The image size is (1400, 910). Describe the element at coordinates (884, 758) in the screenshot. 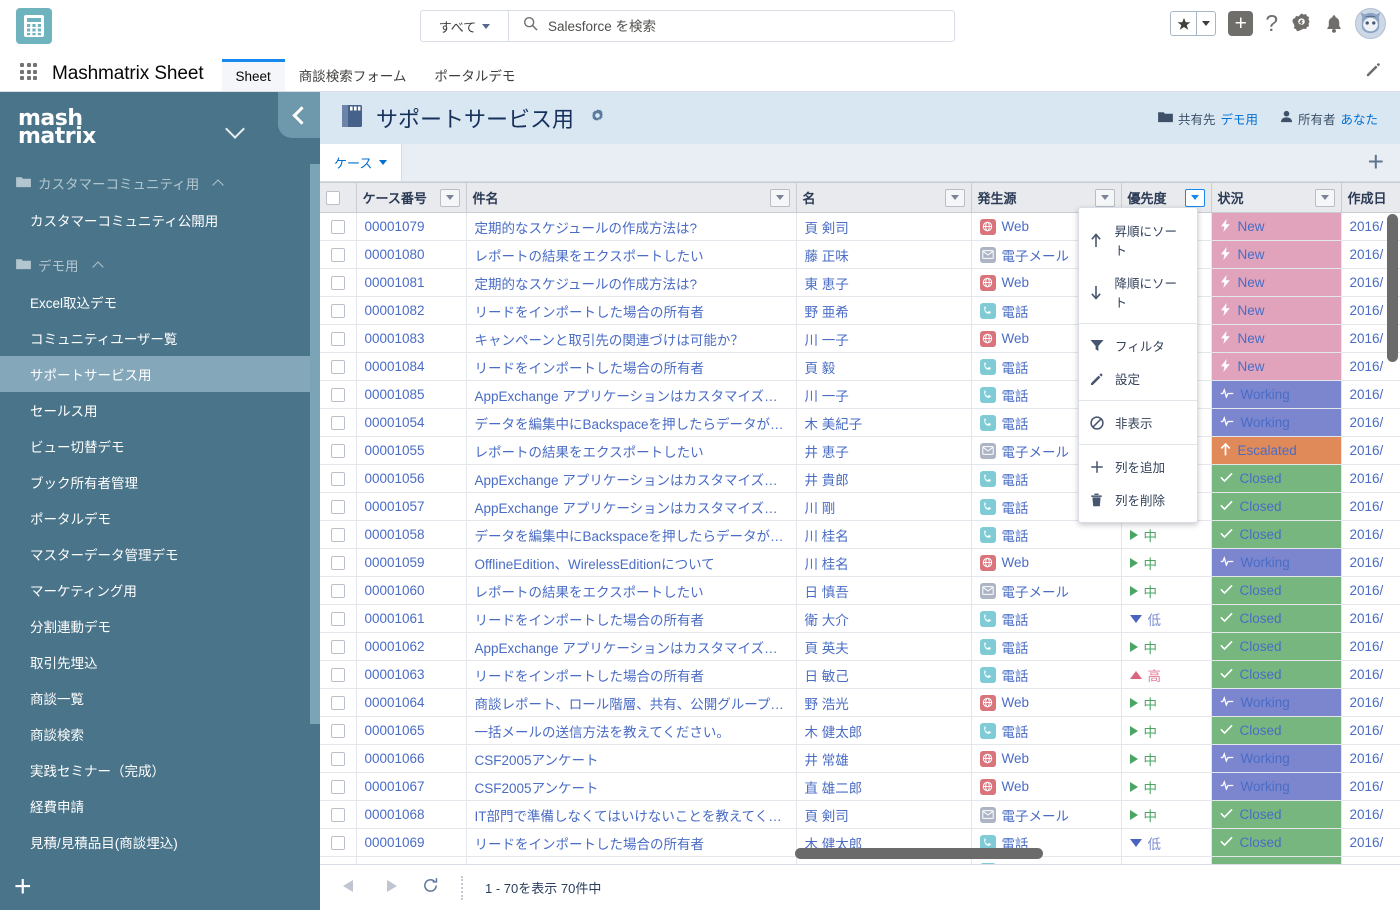

I see `cell-name: 井 常雄` at that location.